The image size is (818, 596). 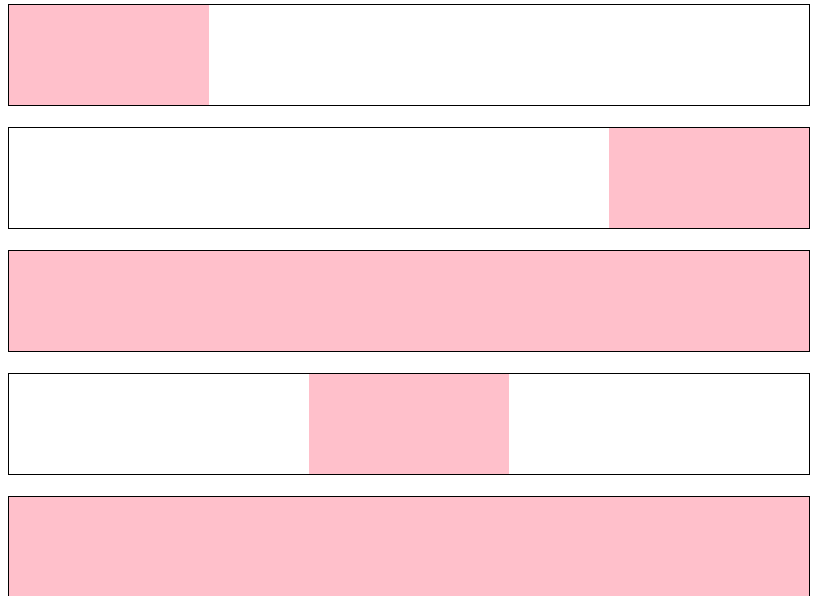 What do you see at coordinates (709, 178) in the screenshot?
I see `box-2-fill` at bounding box center [709, 178].